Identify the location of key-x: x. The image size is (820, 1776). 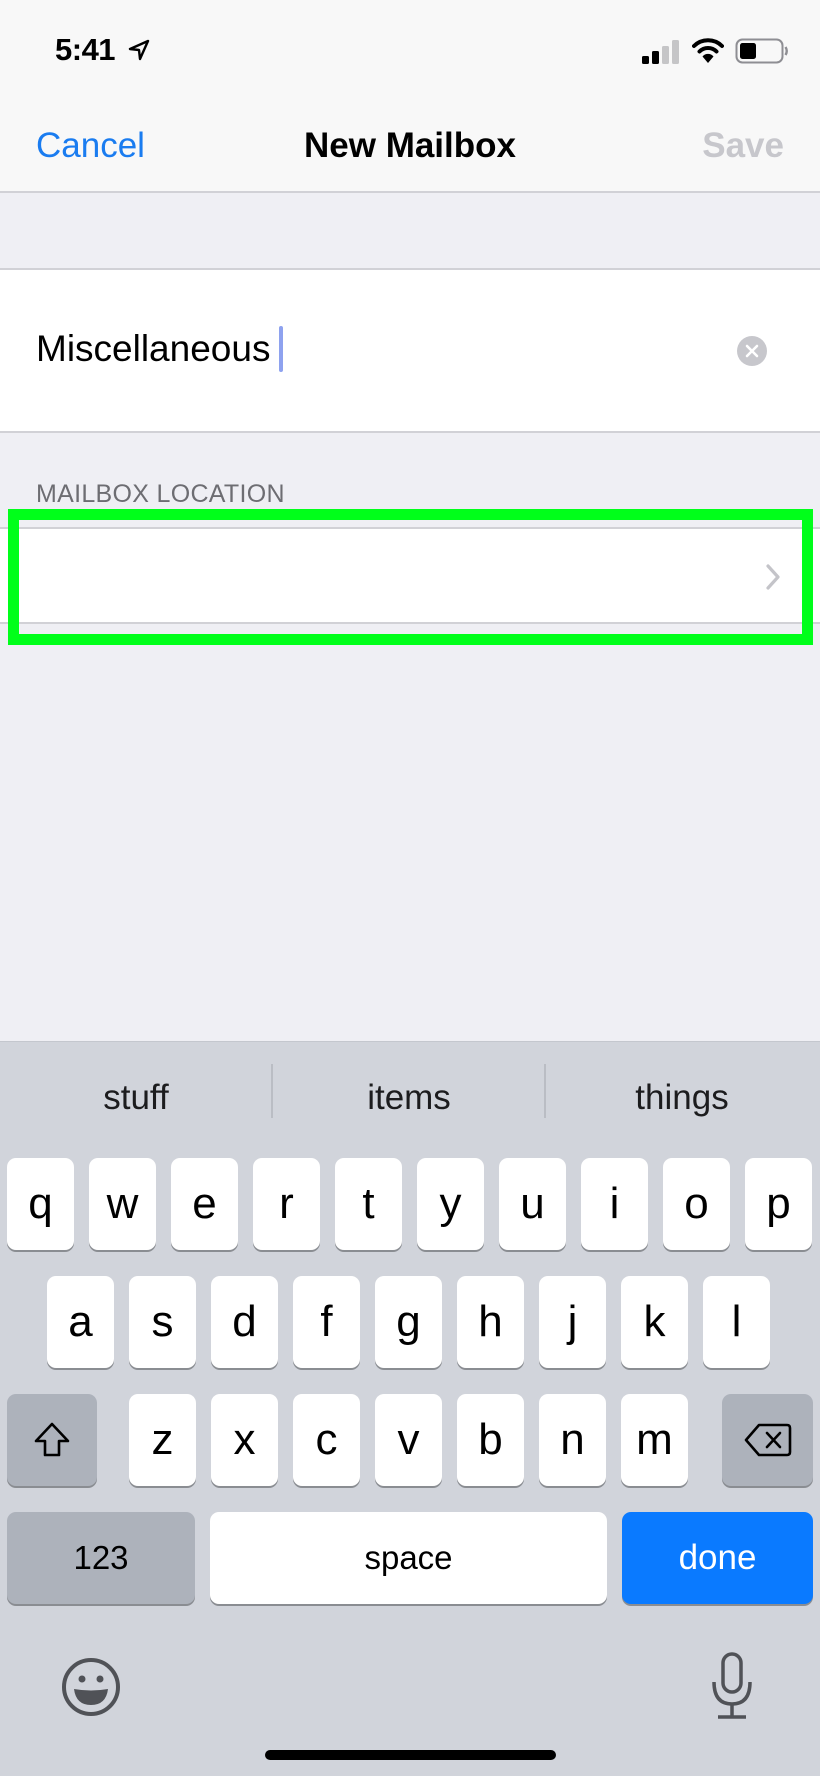
(244, 1440).